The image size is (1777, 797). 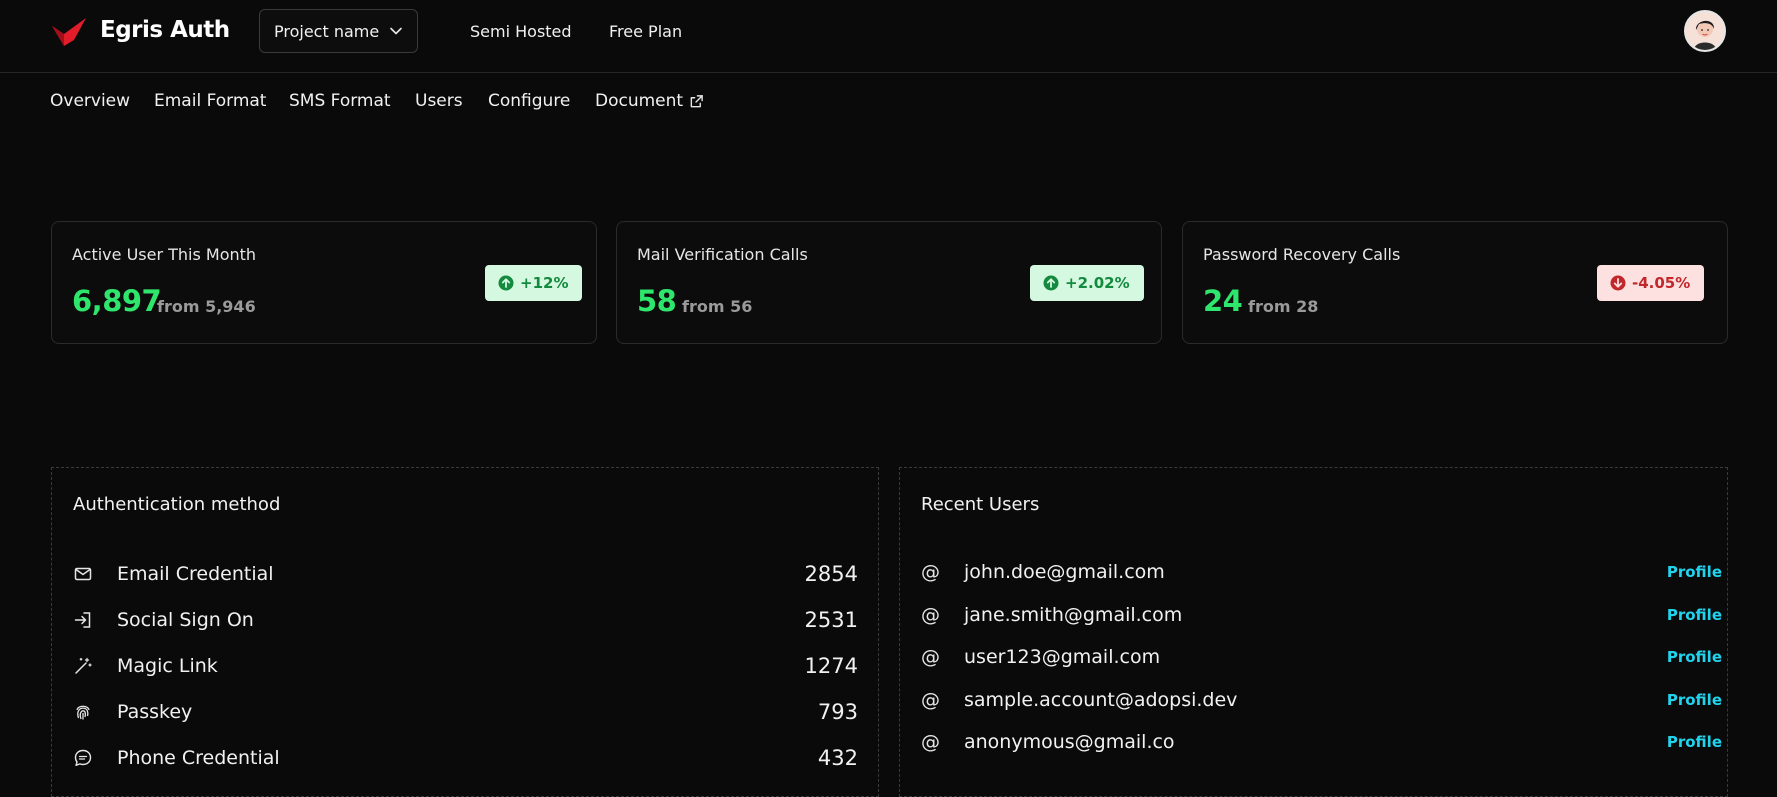 I want to click on free-plan-link: Free Plan, so click(x=645, y=31).